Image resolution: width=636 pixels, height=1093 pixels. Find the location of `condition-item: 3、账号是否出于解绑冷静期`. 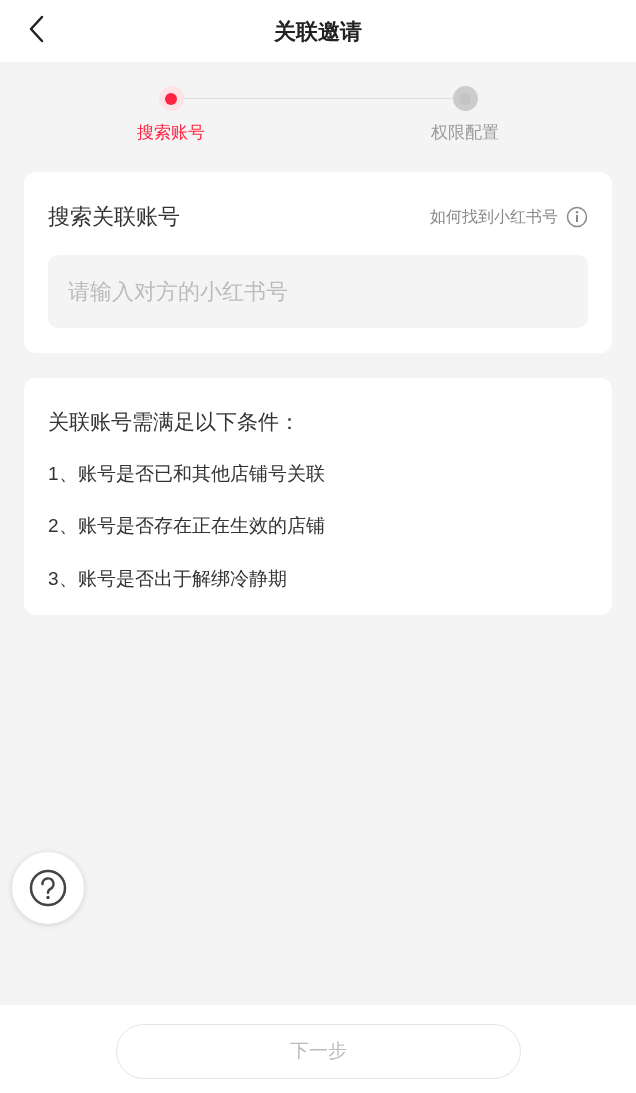

condition-item: 3、账号是否出于解绑冷静期 is located at coordinates (168, 578).